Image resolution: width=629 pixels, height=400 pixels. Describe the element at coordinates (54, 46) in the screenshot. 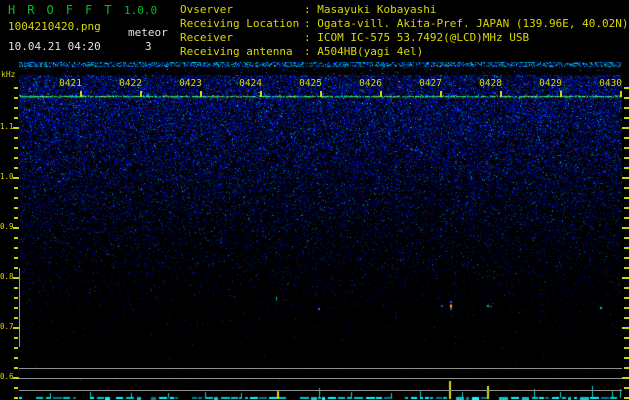

I see `capture-datetime: 10.04.21 04:20` at that location.